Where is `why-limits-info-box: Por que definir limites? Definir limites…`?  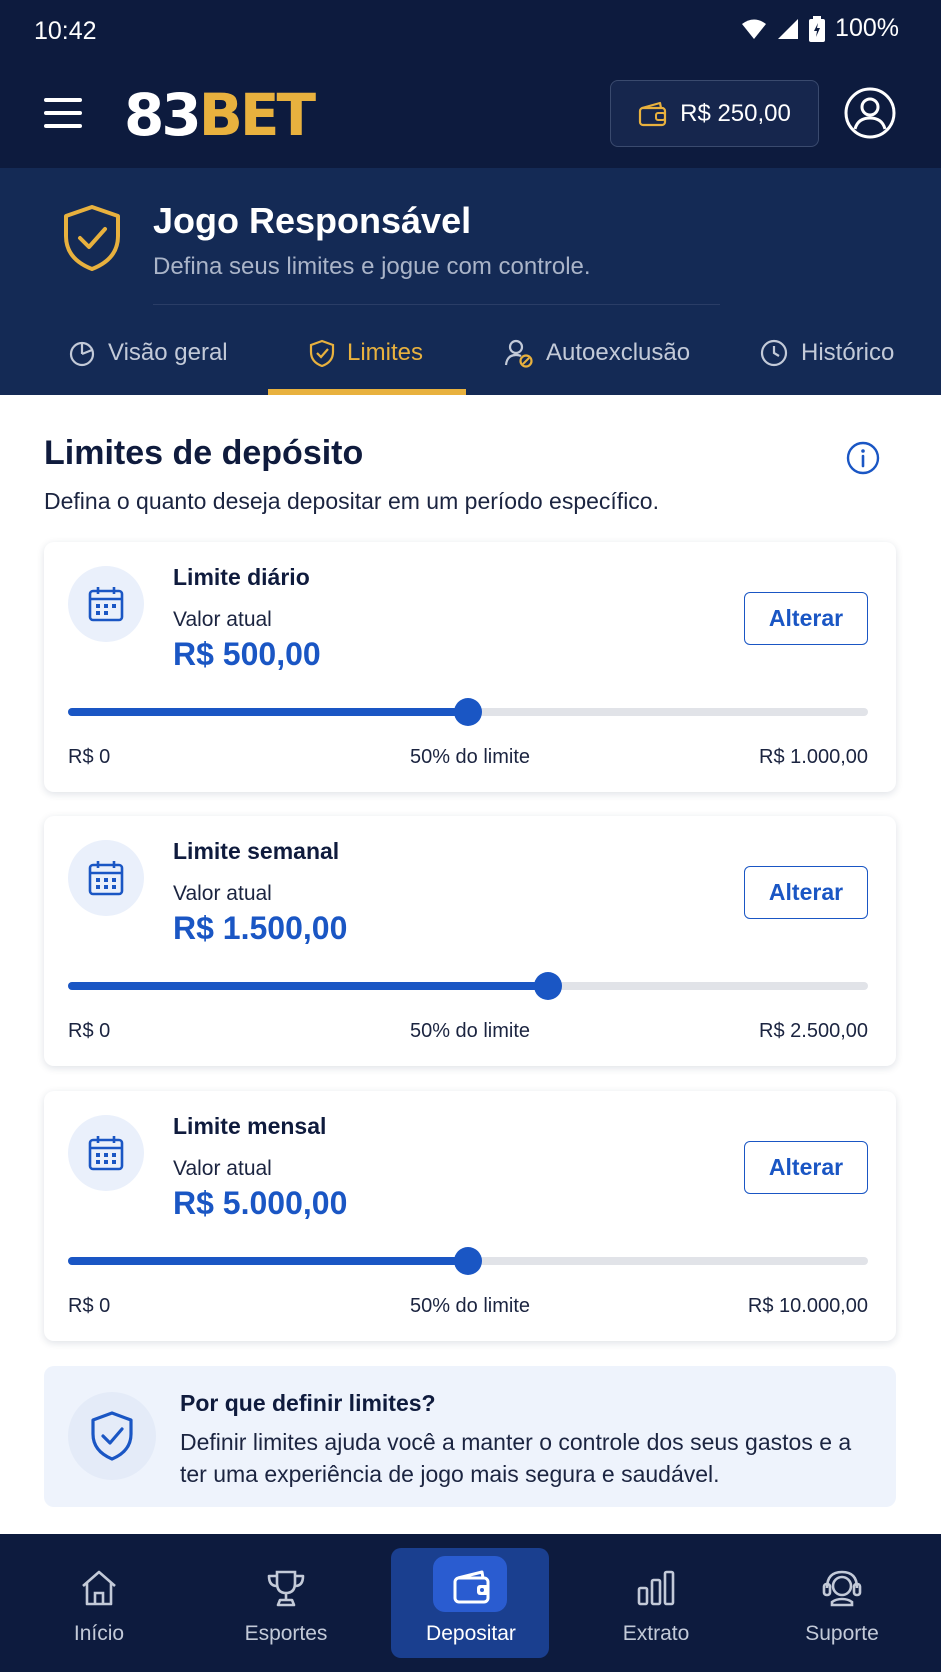
why-limits-info-box: Por que definir limites? Definir limites… is located at coordinates (470, 1436).